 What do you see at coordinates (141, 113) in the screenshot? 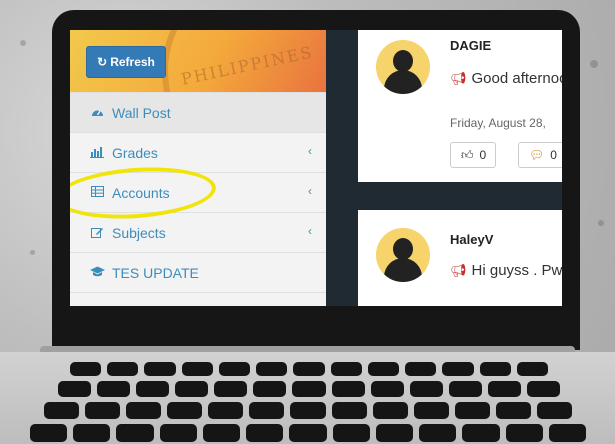
I see `sidebar-item-label: Wall Post` at bounding box center [141, 113].